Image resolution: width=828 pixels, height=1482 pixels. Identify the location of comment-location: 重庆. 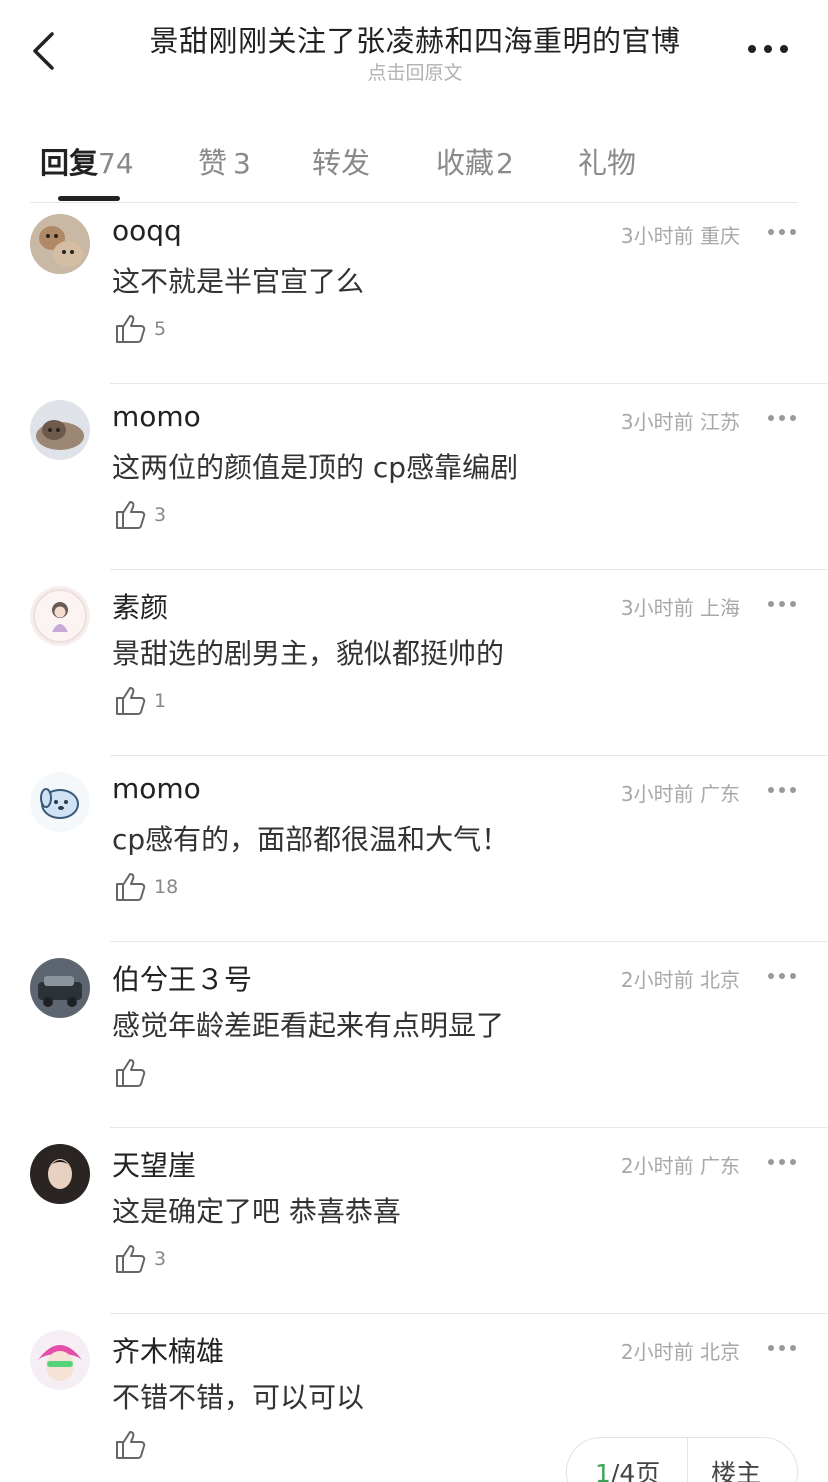
(720, 236).